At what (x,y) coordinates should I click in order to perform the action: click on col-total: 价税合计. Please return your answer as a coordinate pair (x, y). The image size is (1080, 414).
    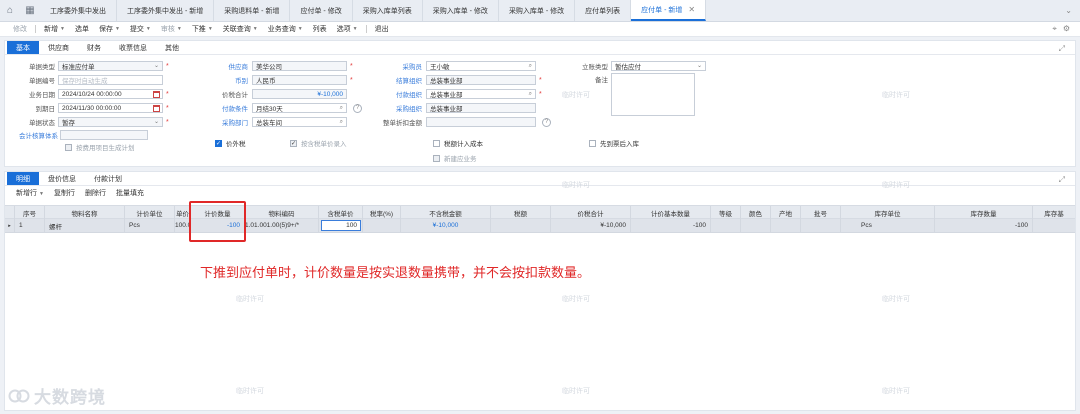
    Looking at the image, I should click on (591, 212).